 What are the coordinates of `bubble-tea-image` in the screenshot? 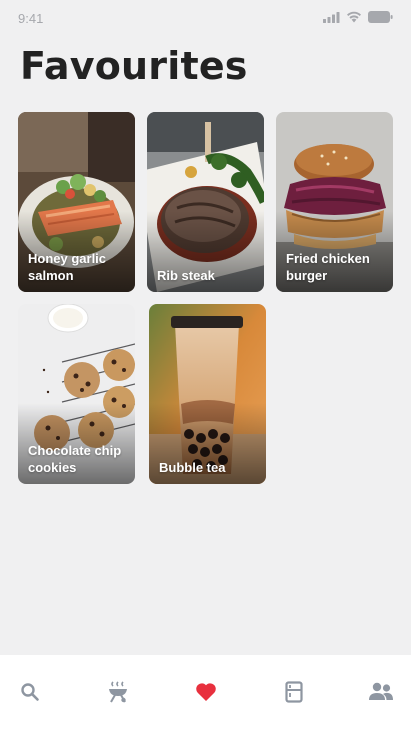 It's located at (207, 394).